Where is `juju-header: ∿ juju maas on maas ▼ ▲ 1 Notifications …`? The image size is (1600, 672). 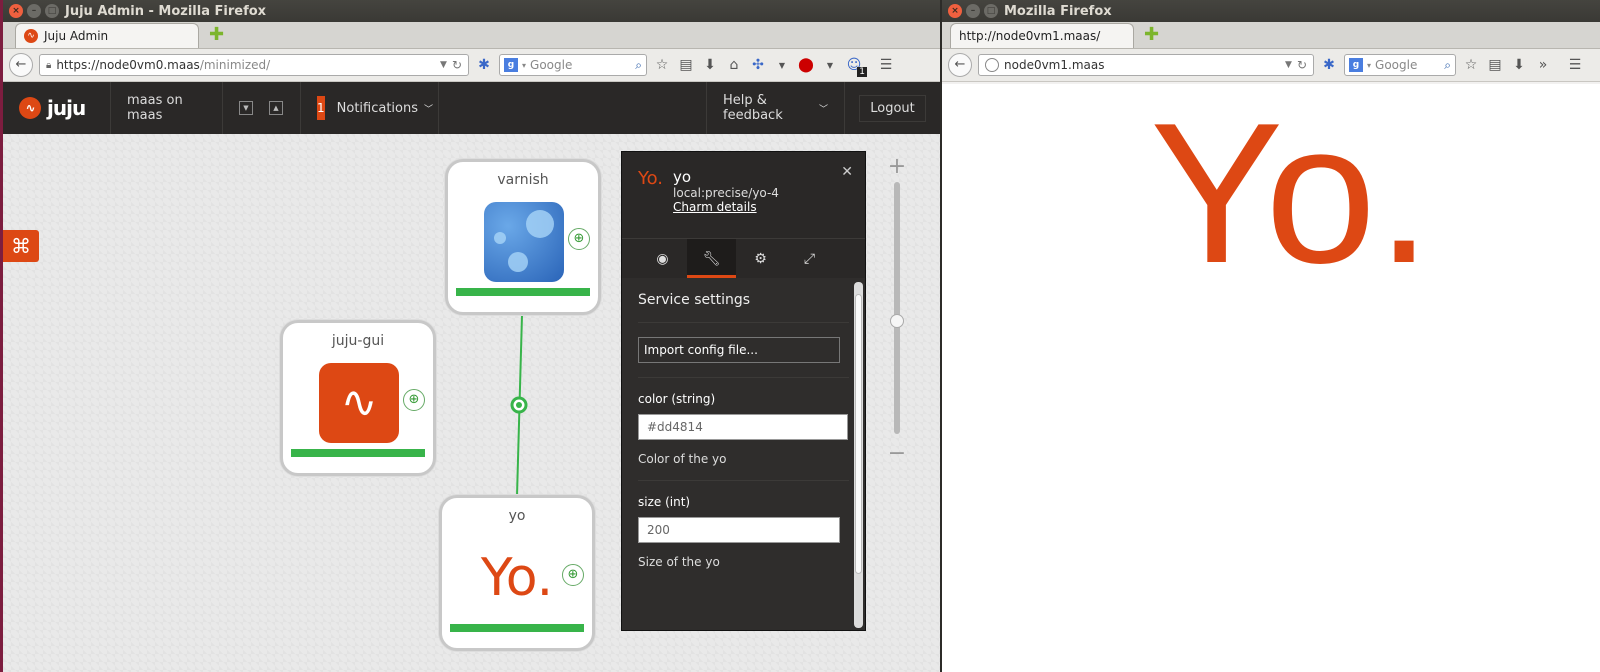
juju-header: ∿ juju maas on maas ▼ ▲ 1 Notifications … is located at coordinates (471, 108).